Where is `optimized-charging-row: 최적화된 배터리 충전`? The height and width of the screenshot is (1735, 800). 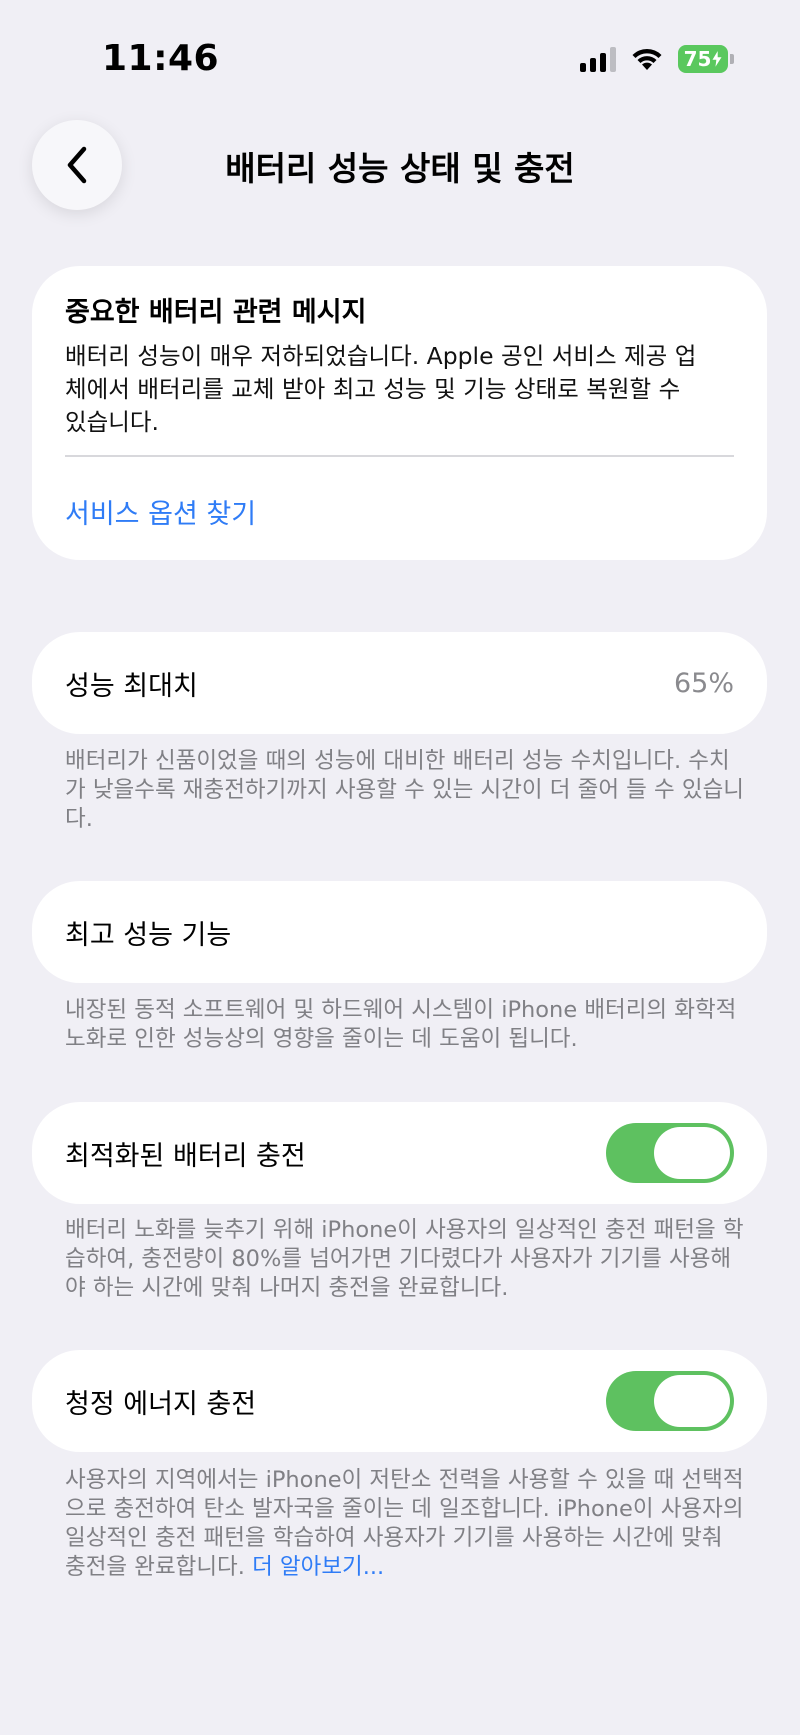 optimized-charging-row: 최적화된 배터리 충전 is located at coordinates (399, 1153).